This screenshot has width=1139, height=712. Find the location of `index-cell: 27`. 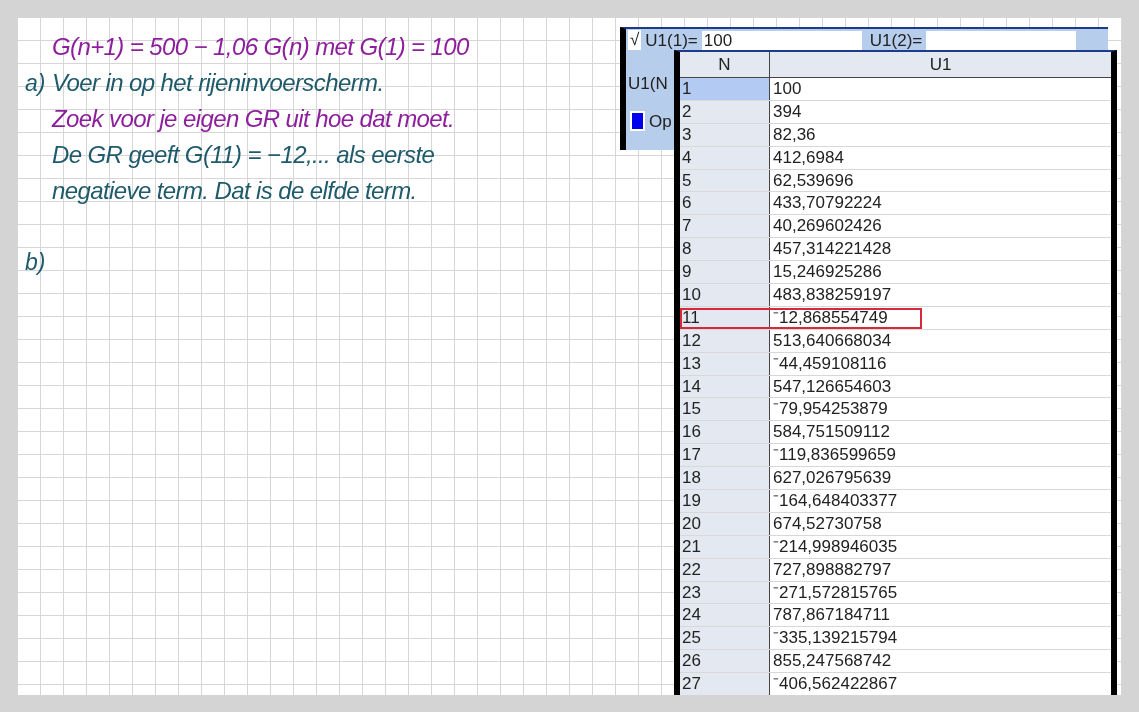

index-cell: 27 is located at coordinates (725, 684).